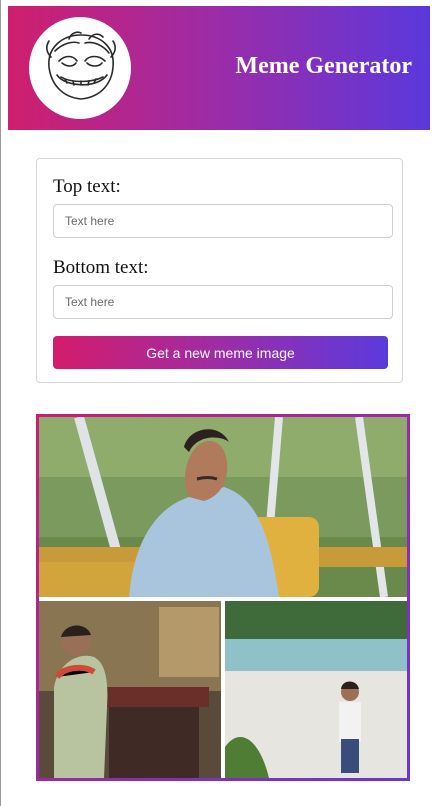 This screenshot has height=806, width=438. I want to click on header: Meme Generator, so click(219, 68).